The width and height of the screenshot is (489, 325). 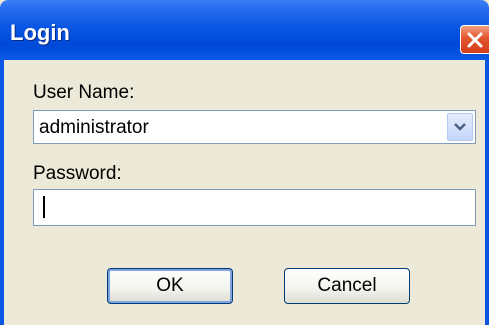 What do you see at coordinates (94, 127) in the screenshot?
I see `username-value: administrator` at bounding box center [94, 127].